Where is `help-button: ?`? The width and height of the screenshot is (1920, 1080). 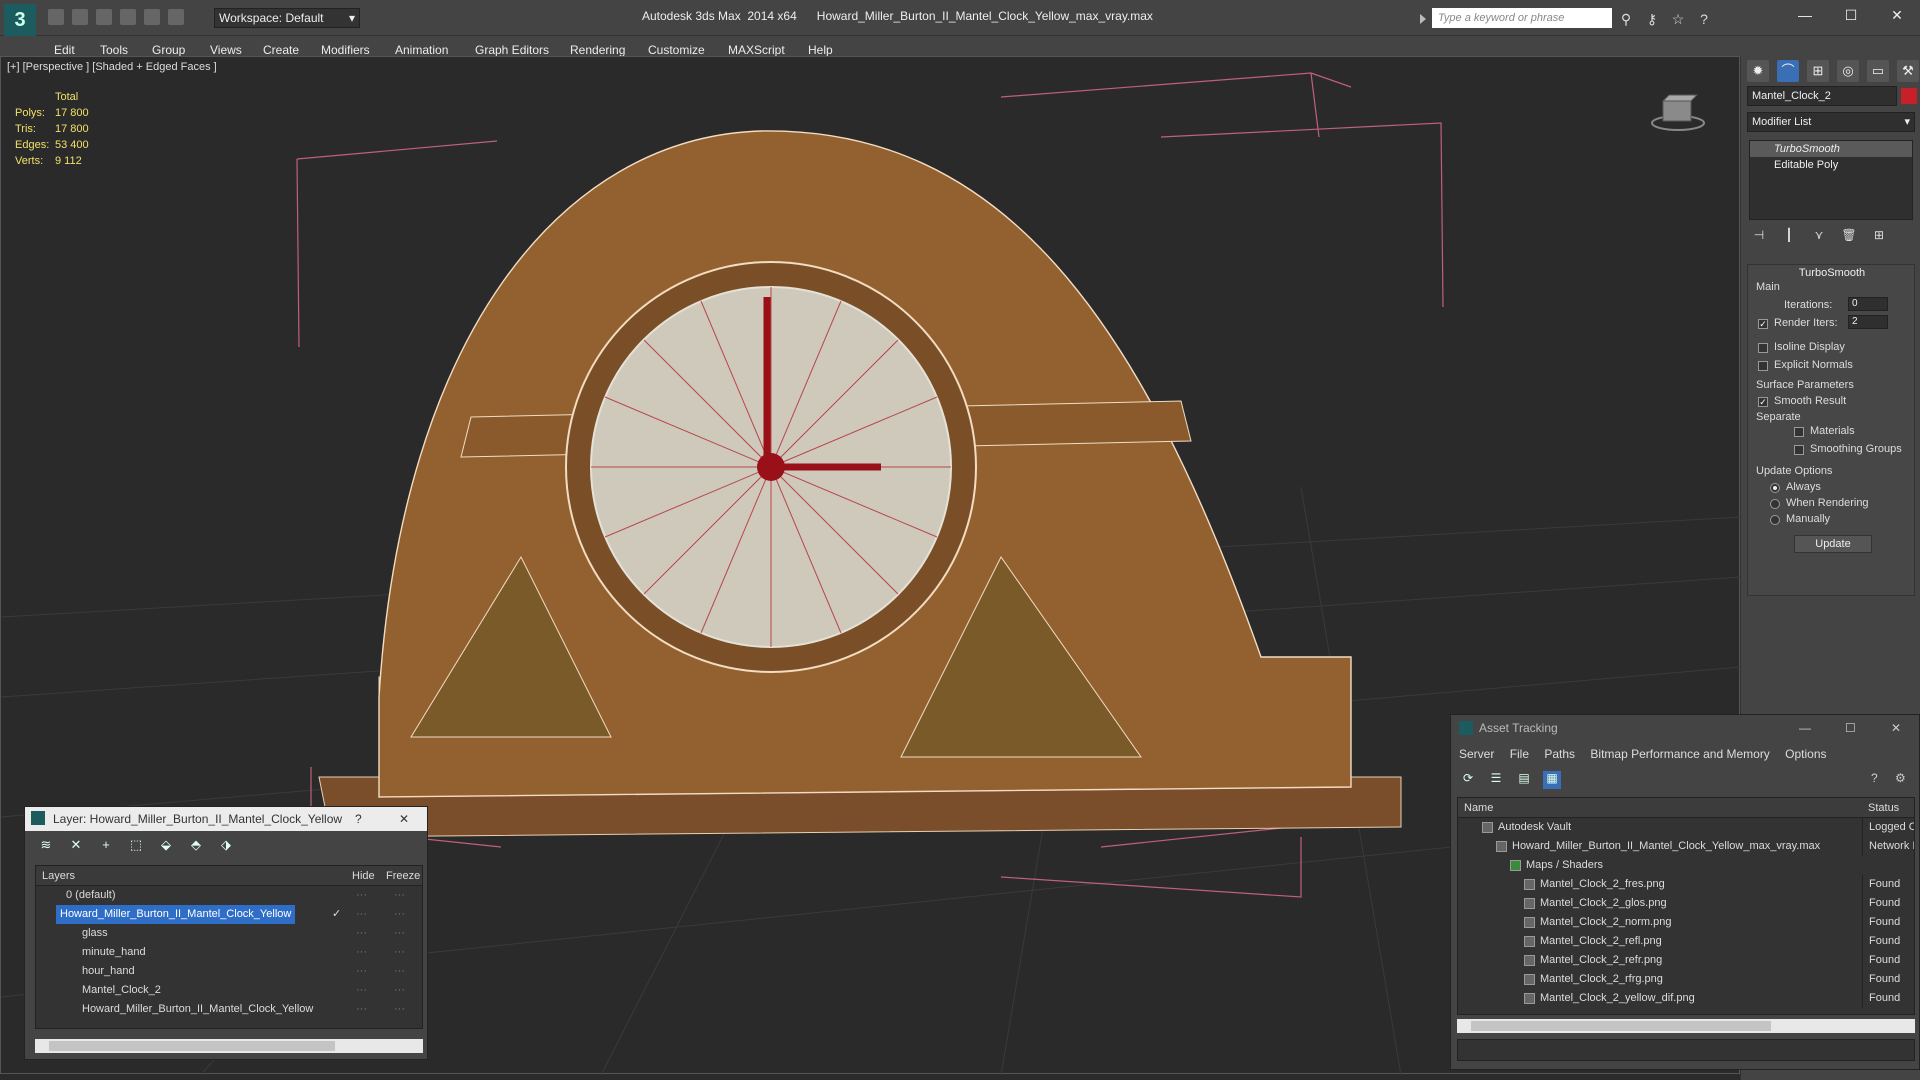 help-button: ? is located at coordinates (358, 819).